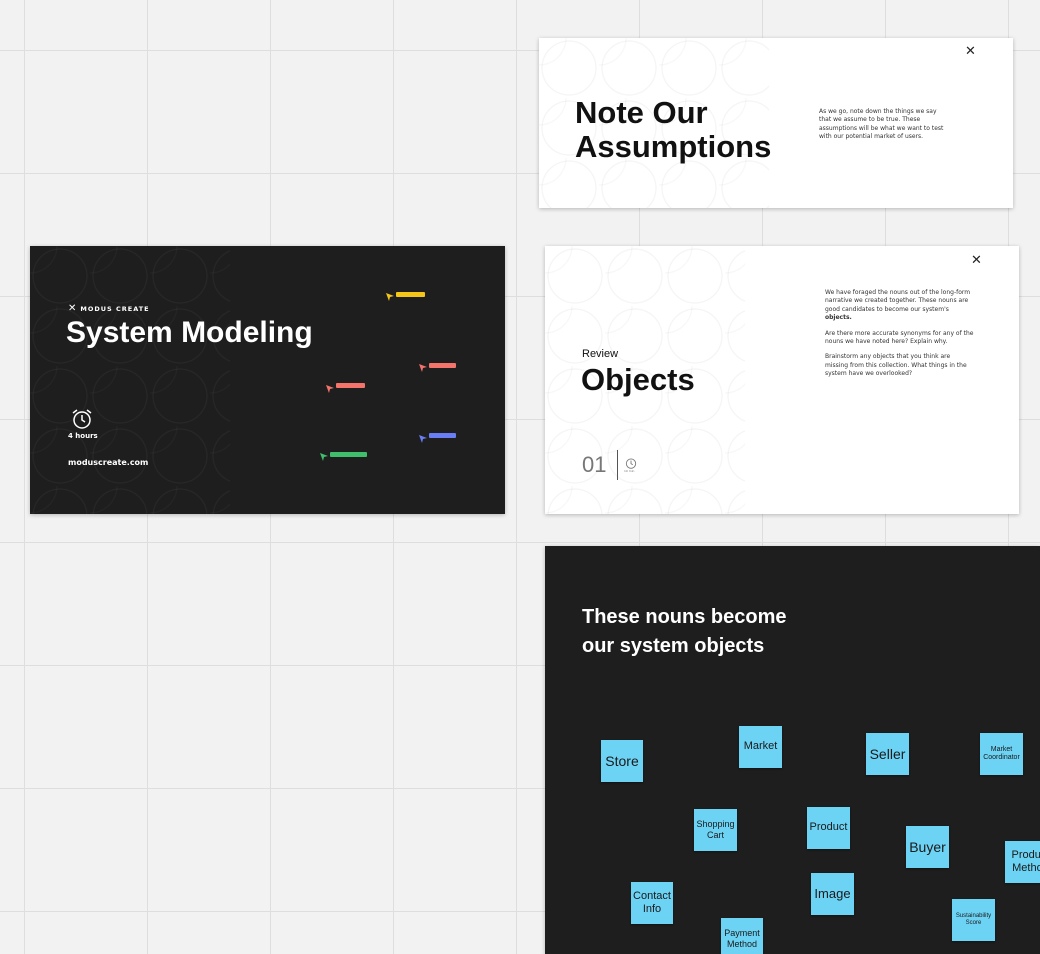  I want to click on slide-title-line: Assumptions, so click(673, 147).